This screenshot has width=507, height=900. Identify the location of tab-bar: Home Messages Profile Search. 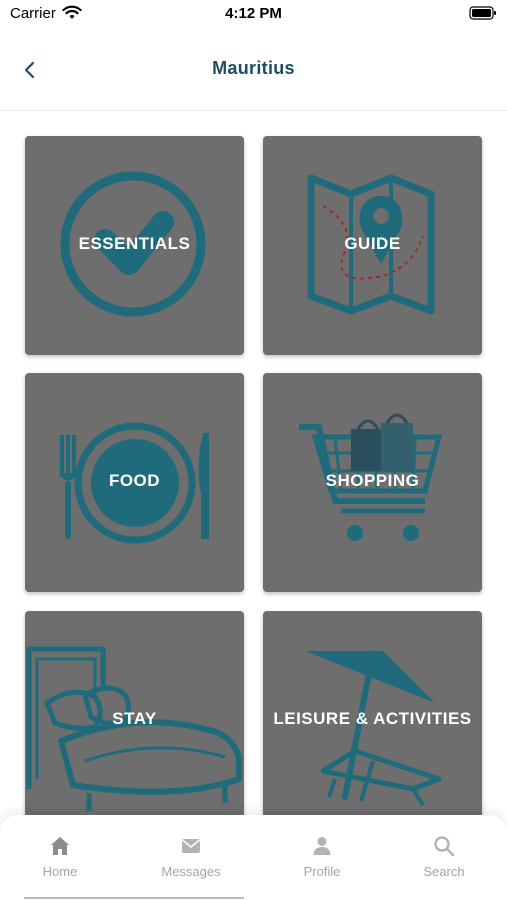
(253, 857).